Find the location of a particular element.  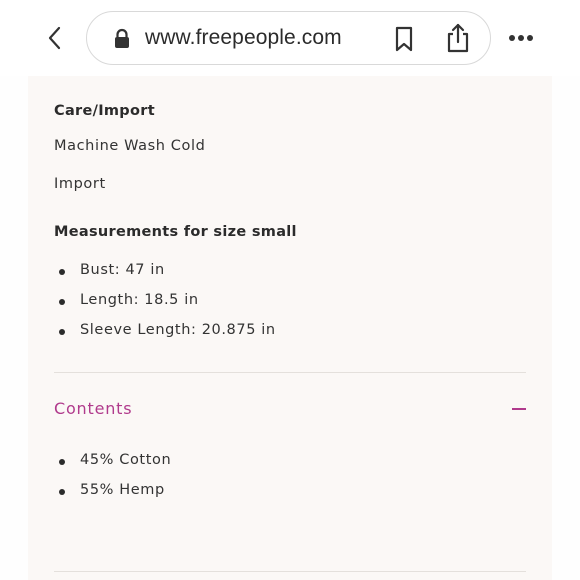

measurements-heading: Measurements for size small is located at coordinates (175, 232).